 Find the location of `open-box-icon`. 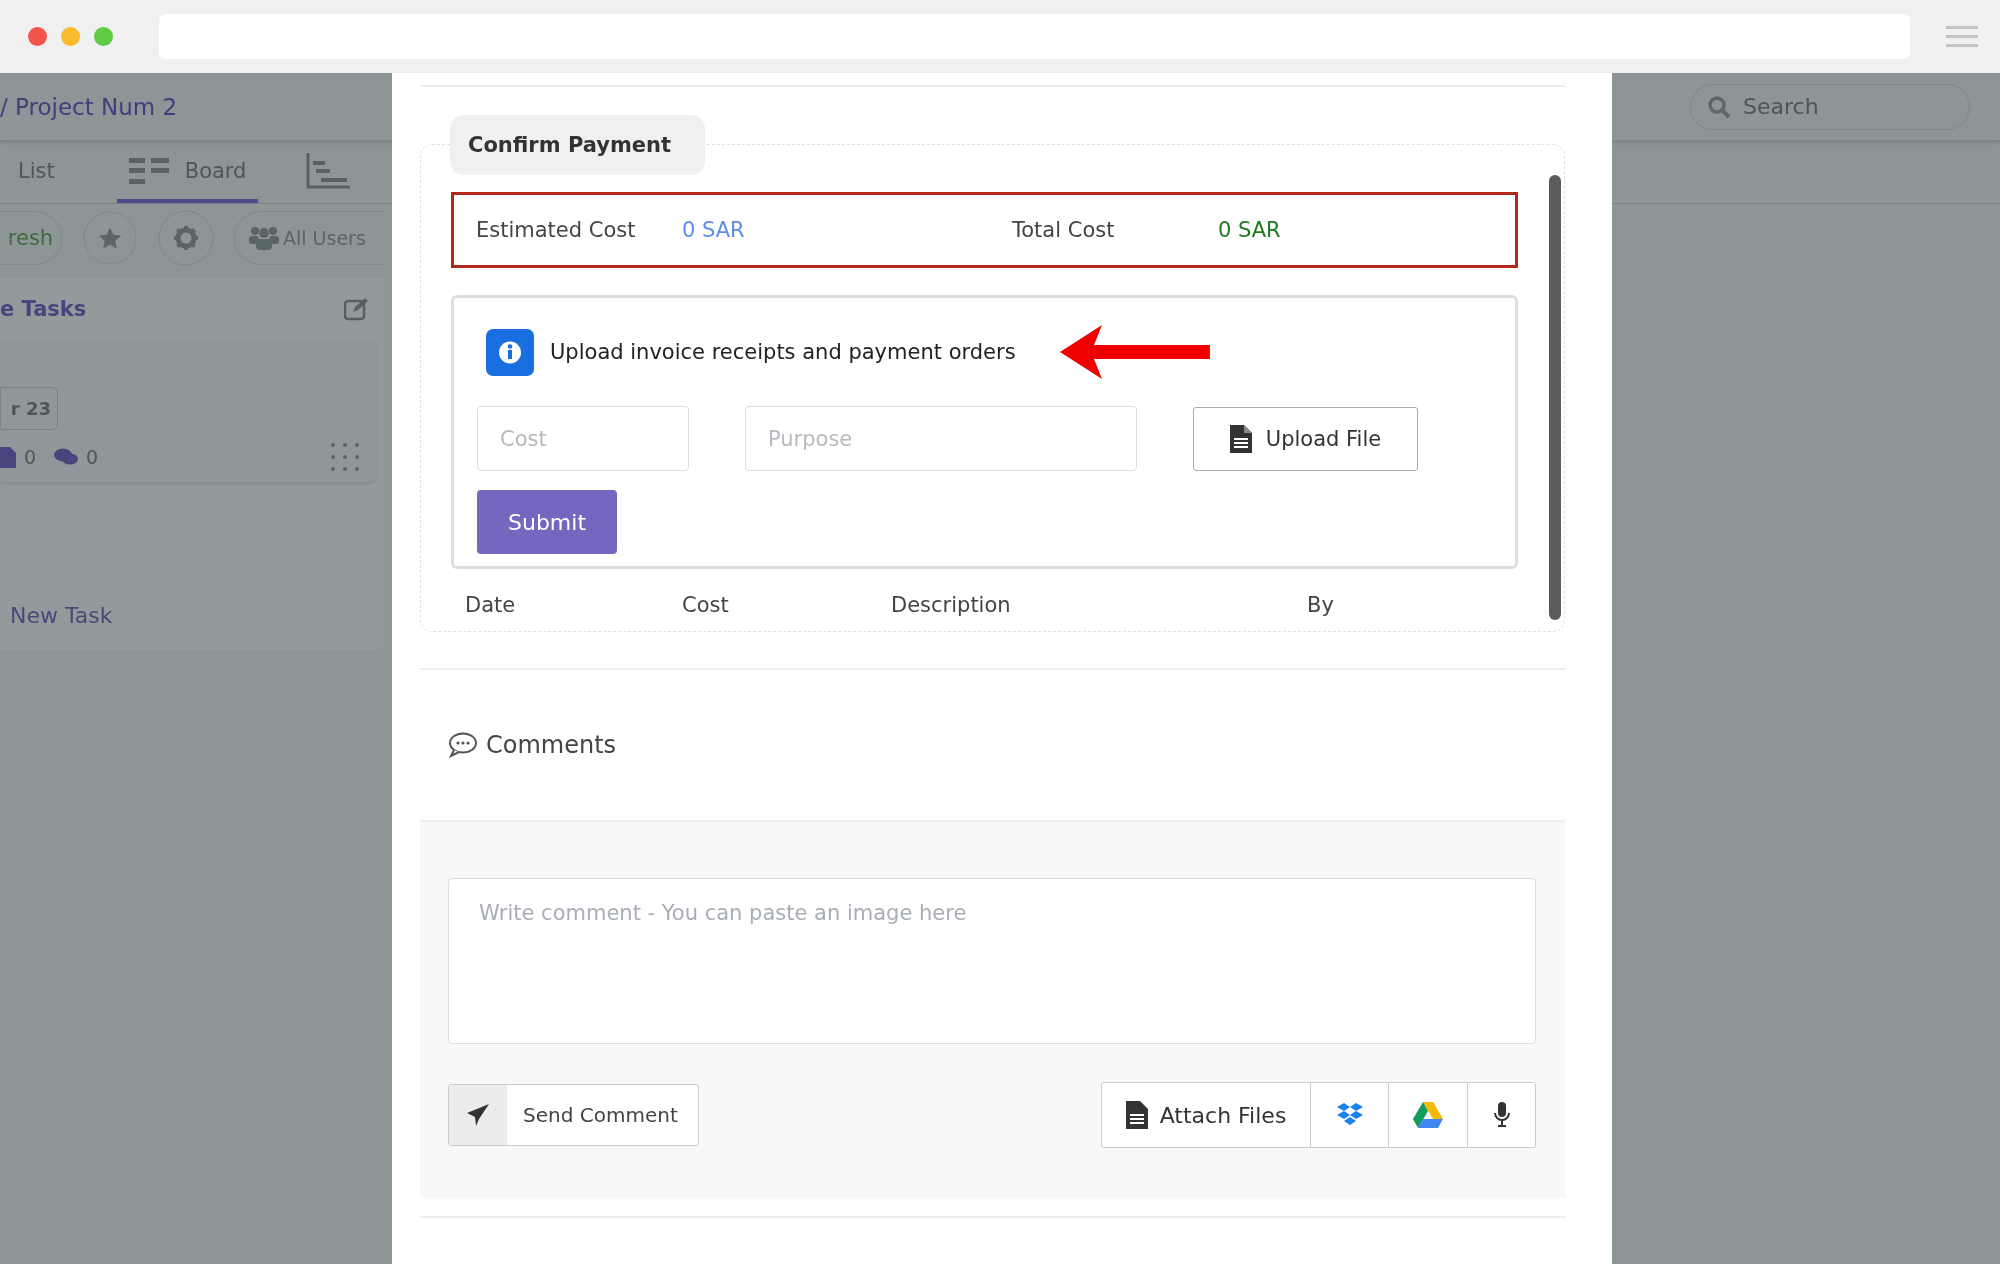

open-box-icon is located at coordinates (1349, 1115).